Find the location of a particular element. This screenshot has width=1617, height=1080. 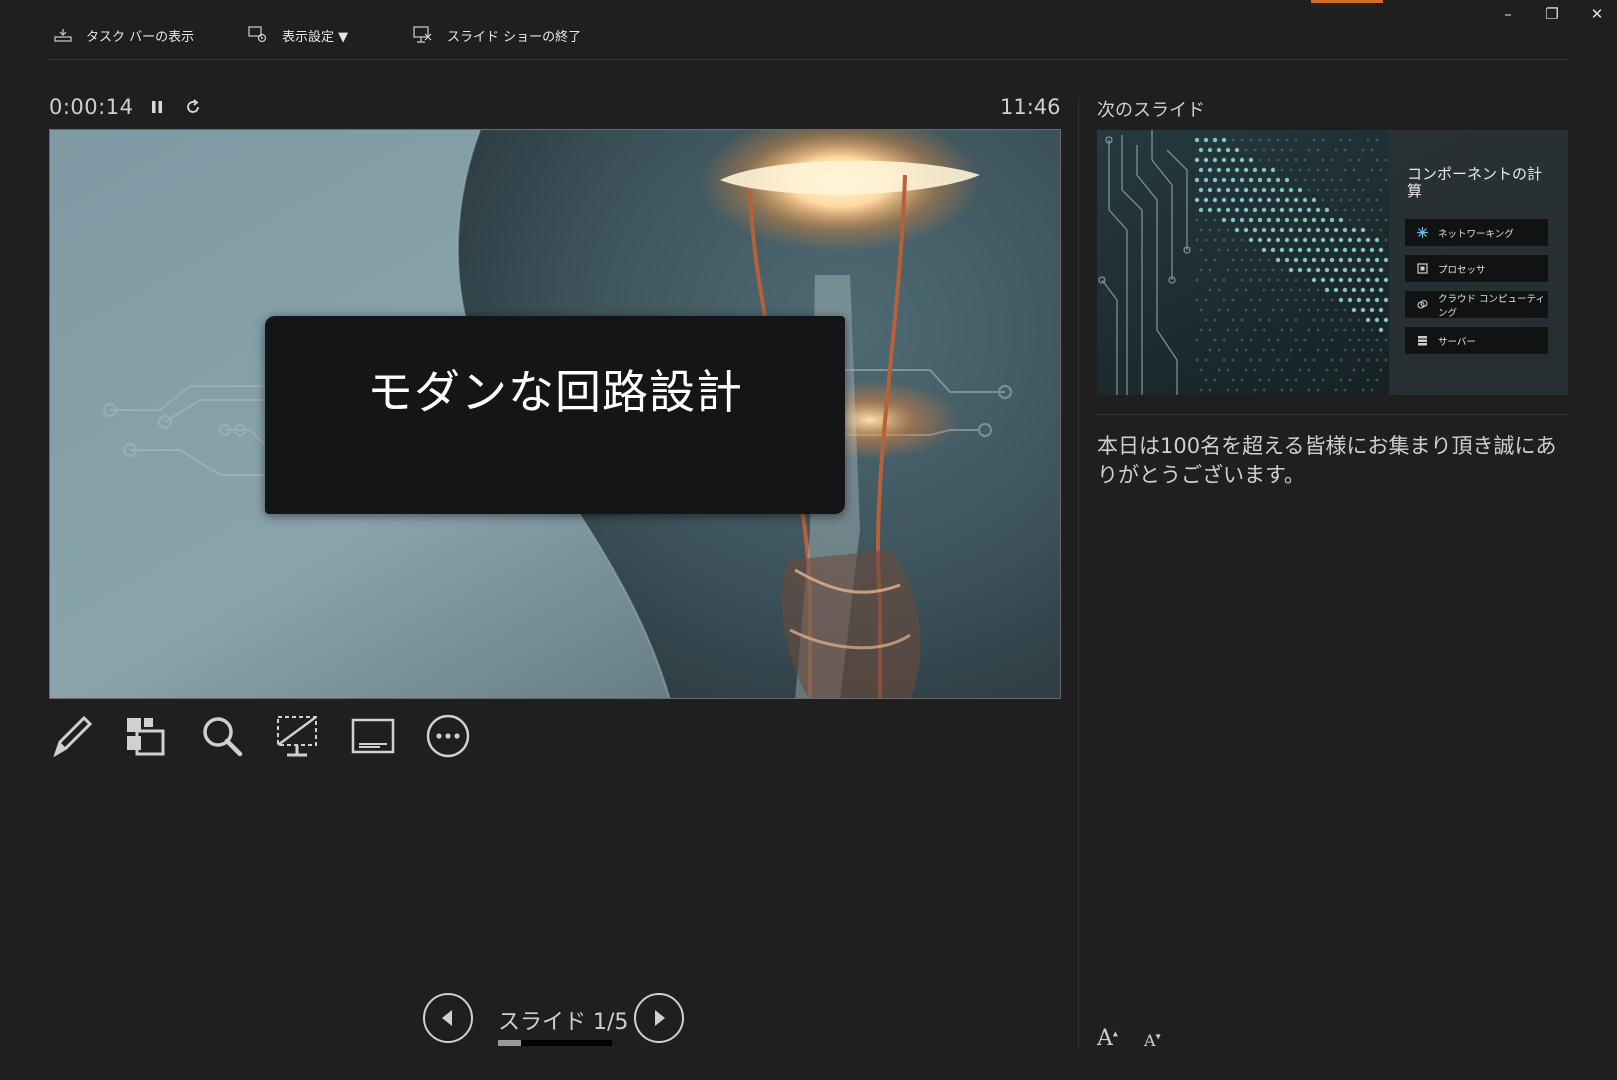

restore-button: ❐ is located at coordinates (1552, 14).